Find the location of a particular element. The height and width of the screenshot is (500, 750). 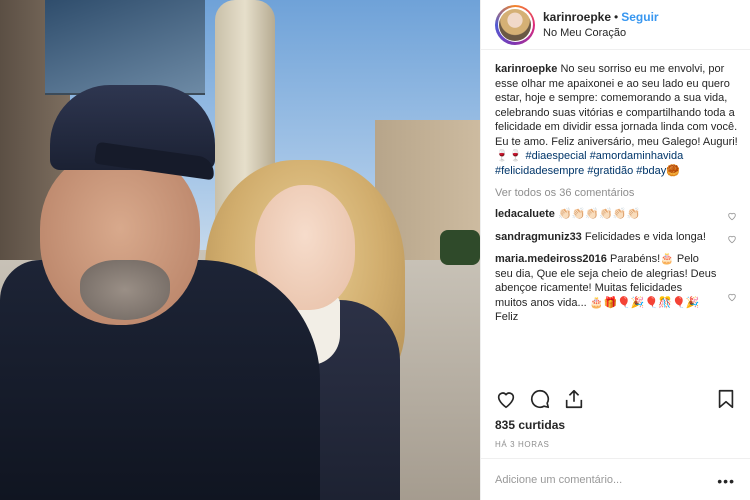

photo-hedge is located at coordinates (460, 247).